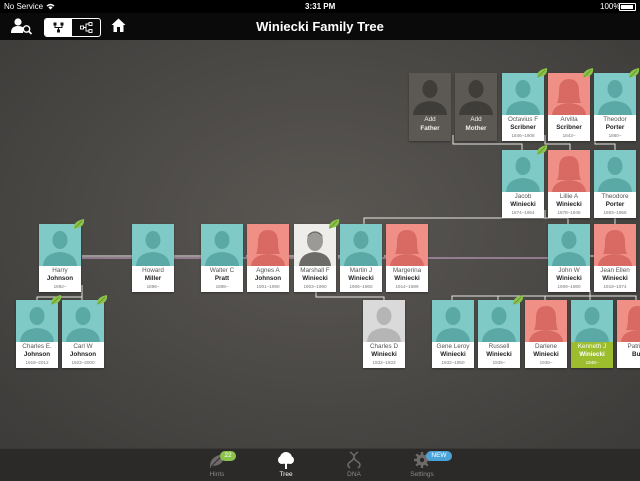  I want to click on person-last-name: Father, so click(430, 128).